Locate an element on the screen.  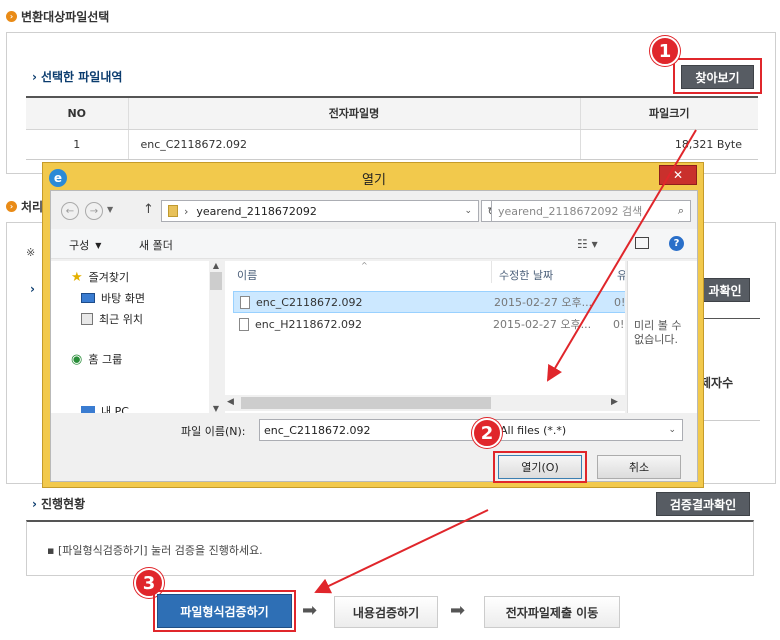
arrow-2-to-verify is located at coordinates (401, 551).